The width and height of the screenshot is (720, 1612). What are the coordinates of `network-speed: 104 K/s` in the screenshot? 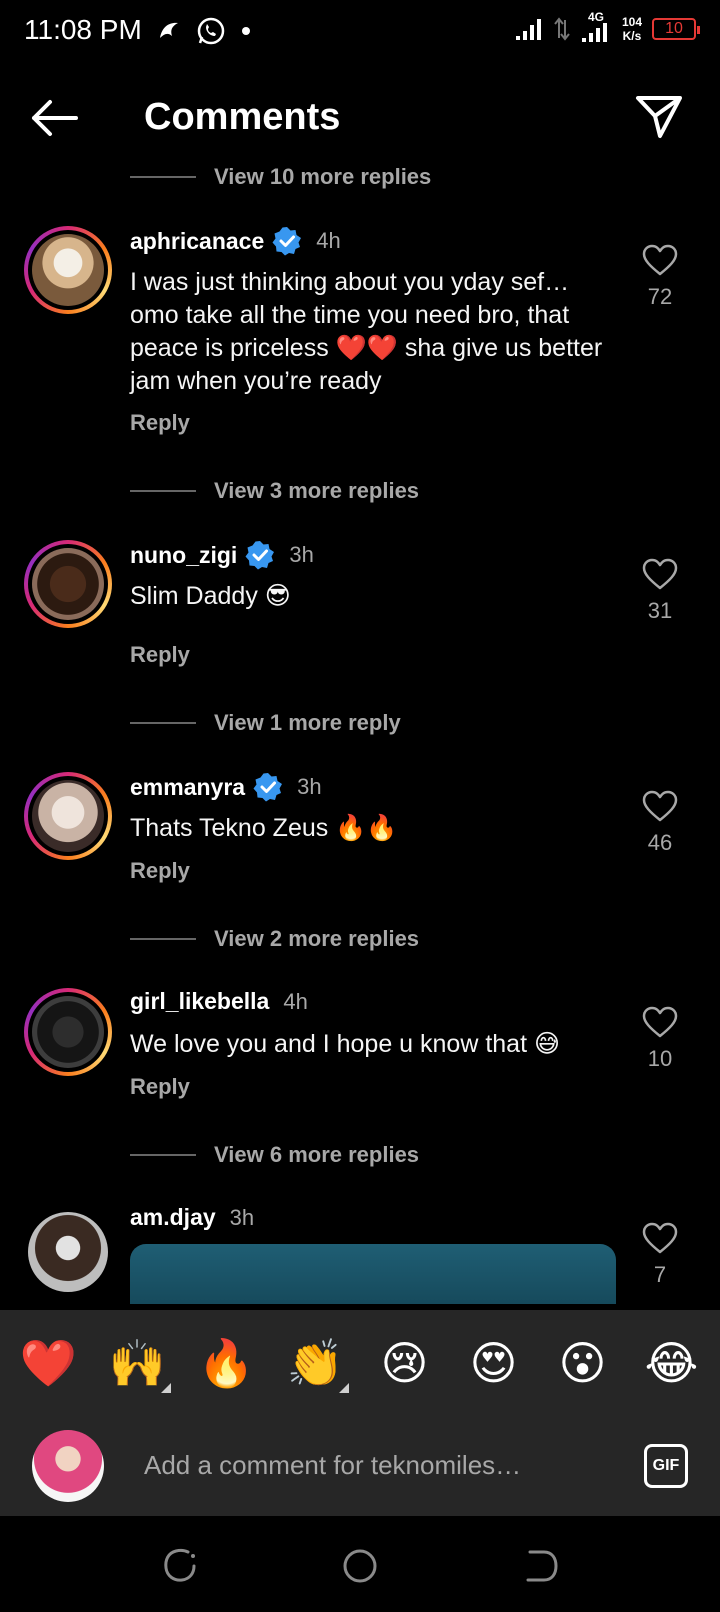 It's located at (632, 29).